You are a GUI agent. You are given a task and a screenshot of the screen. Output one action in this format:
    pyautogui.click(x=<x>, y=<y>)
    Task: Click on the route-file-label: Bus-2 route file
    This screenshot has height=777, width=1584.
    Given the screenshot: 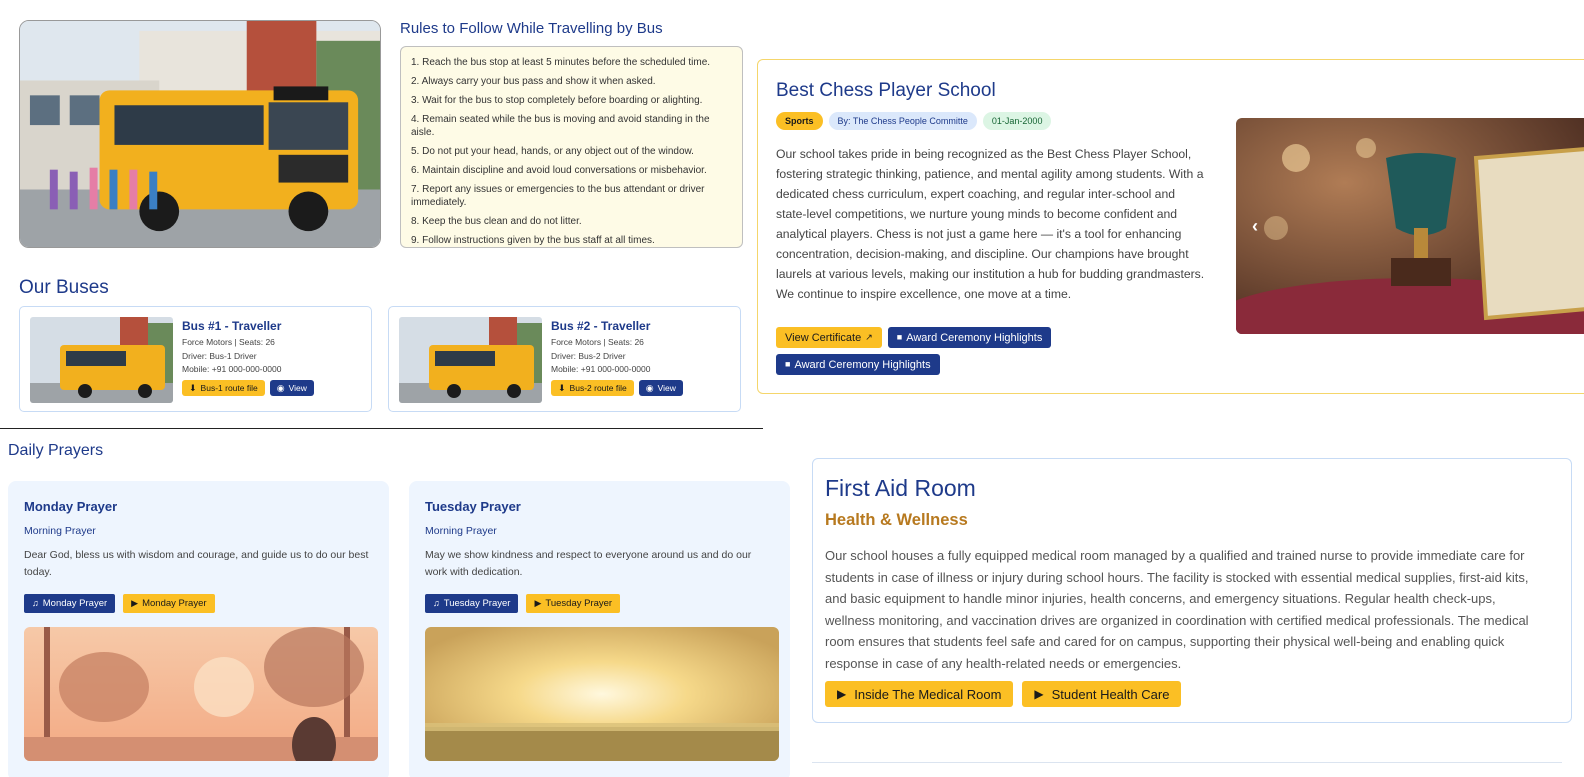 What is the action you would take?
    pyautogui.click(x=598, y=388)
    